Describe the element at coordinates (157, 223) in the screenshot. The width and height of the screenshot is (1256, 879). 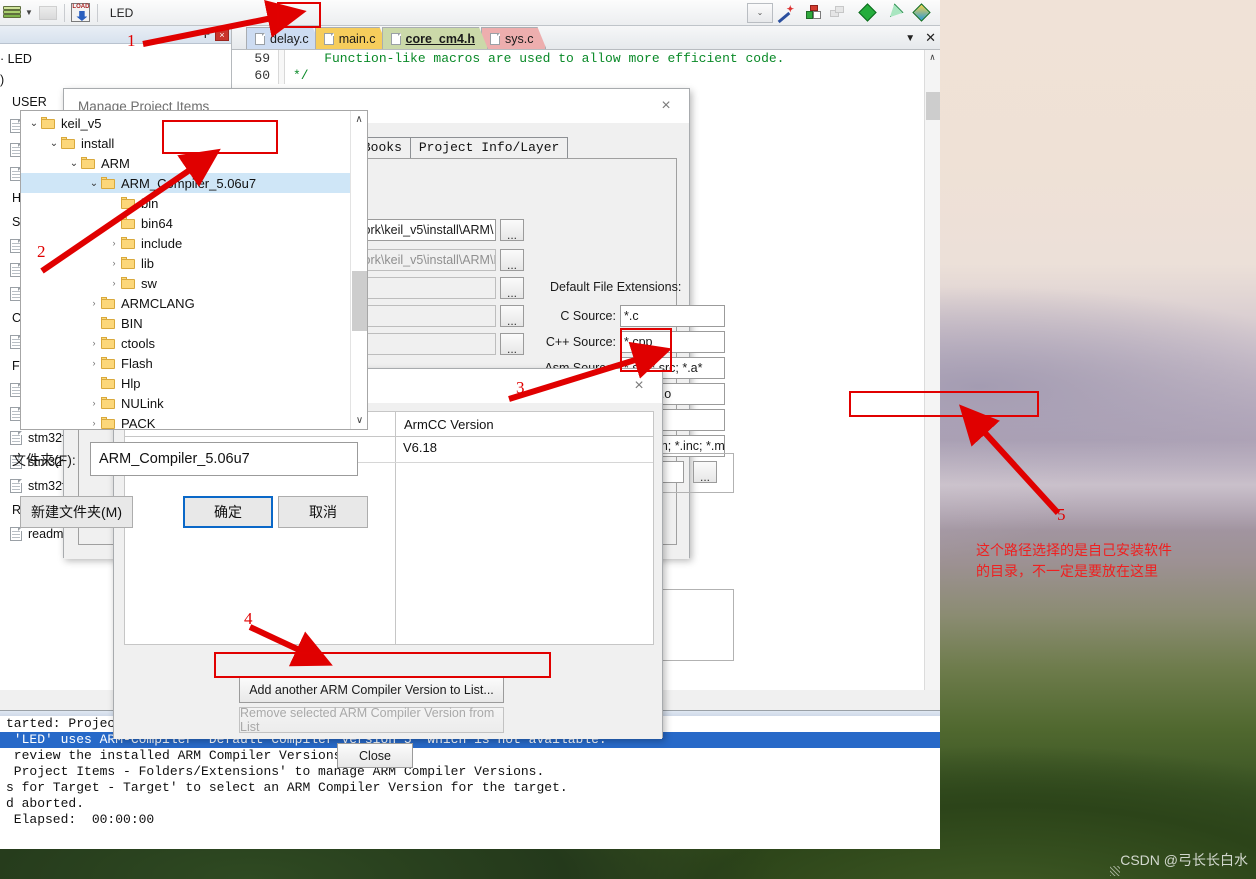
I see `folder-tree-label: bin64` at that location.